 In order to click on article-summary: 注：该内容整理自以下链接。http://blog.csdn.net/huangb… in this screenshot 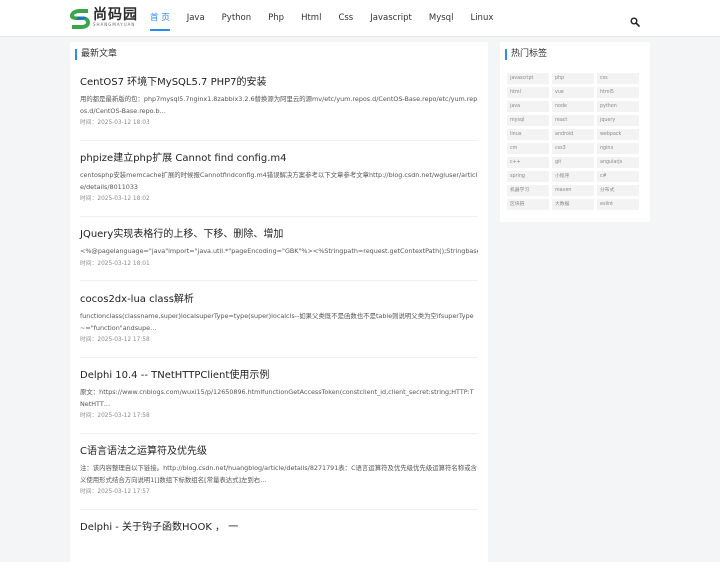, I will do `click(278, 474)`.